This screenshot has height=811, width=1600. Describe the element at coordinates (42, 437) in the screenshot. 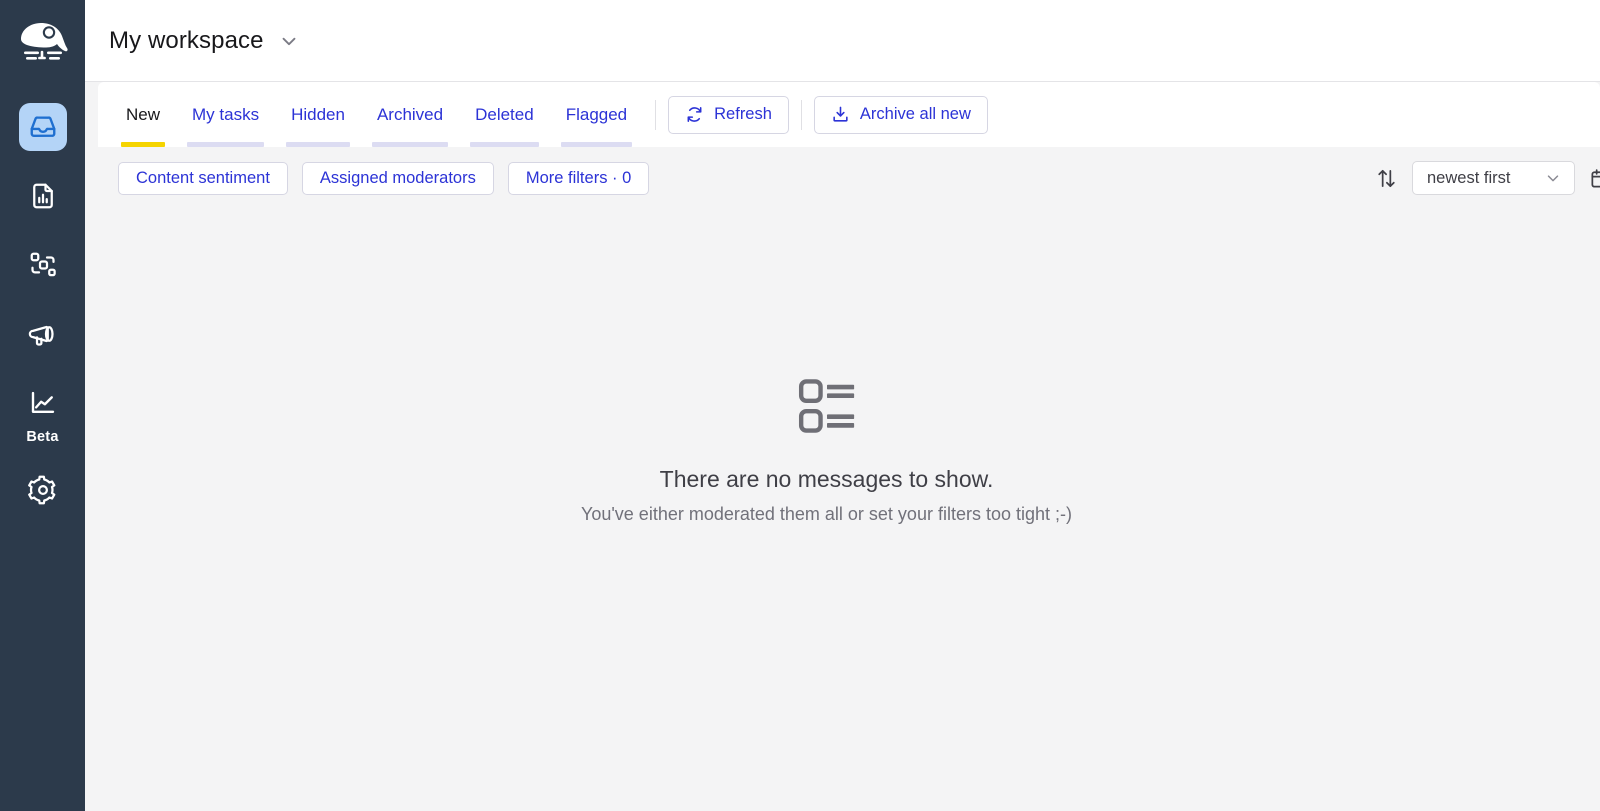

I see `analytics-beta-badge: Beta` at that location.